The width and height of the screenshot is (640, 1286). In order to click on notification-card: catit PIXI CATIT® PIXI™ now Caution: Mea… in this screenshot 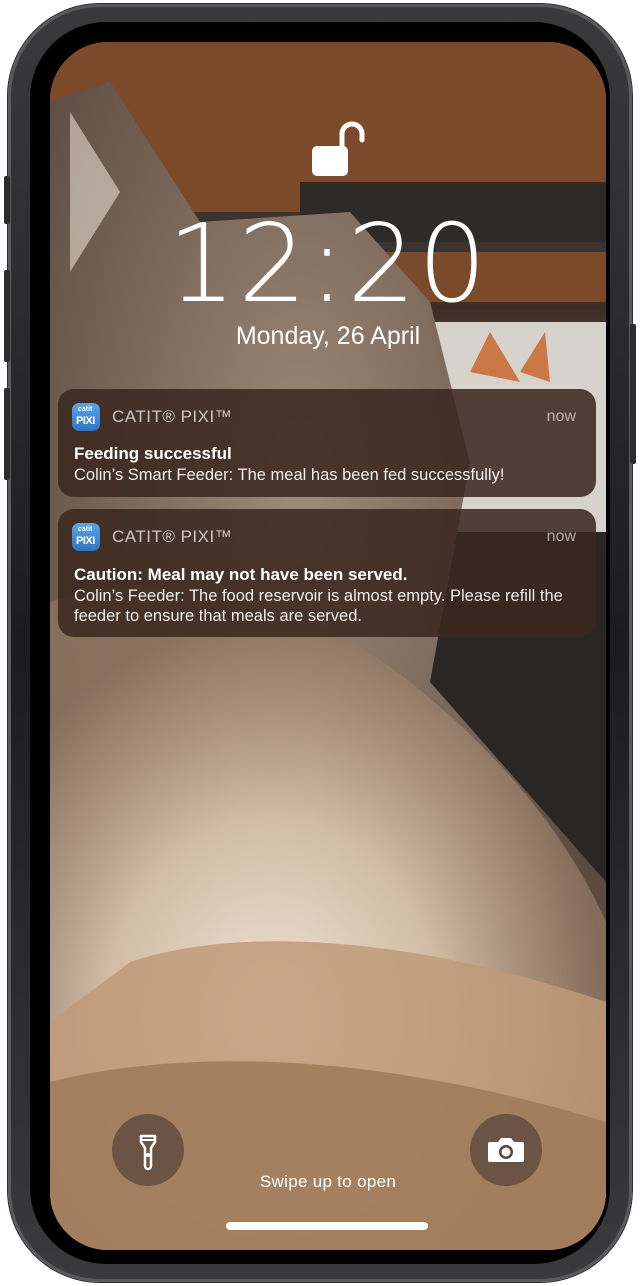, I will do `click(327, 573)`.